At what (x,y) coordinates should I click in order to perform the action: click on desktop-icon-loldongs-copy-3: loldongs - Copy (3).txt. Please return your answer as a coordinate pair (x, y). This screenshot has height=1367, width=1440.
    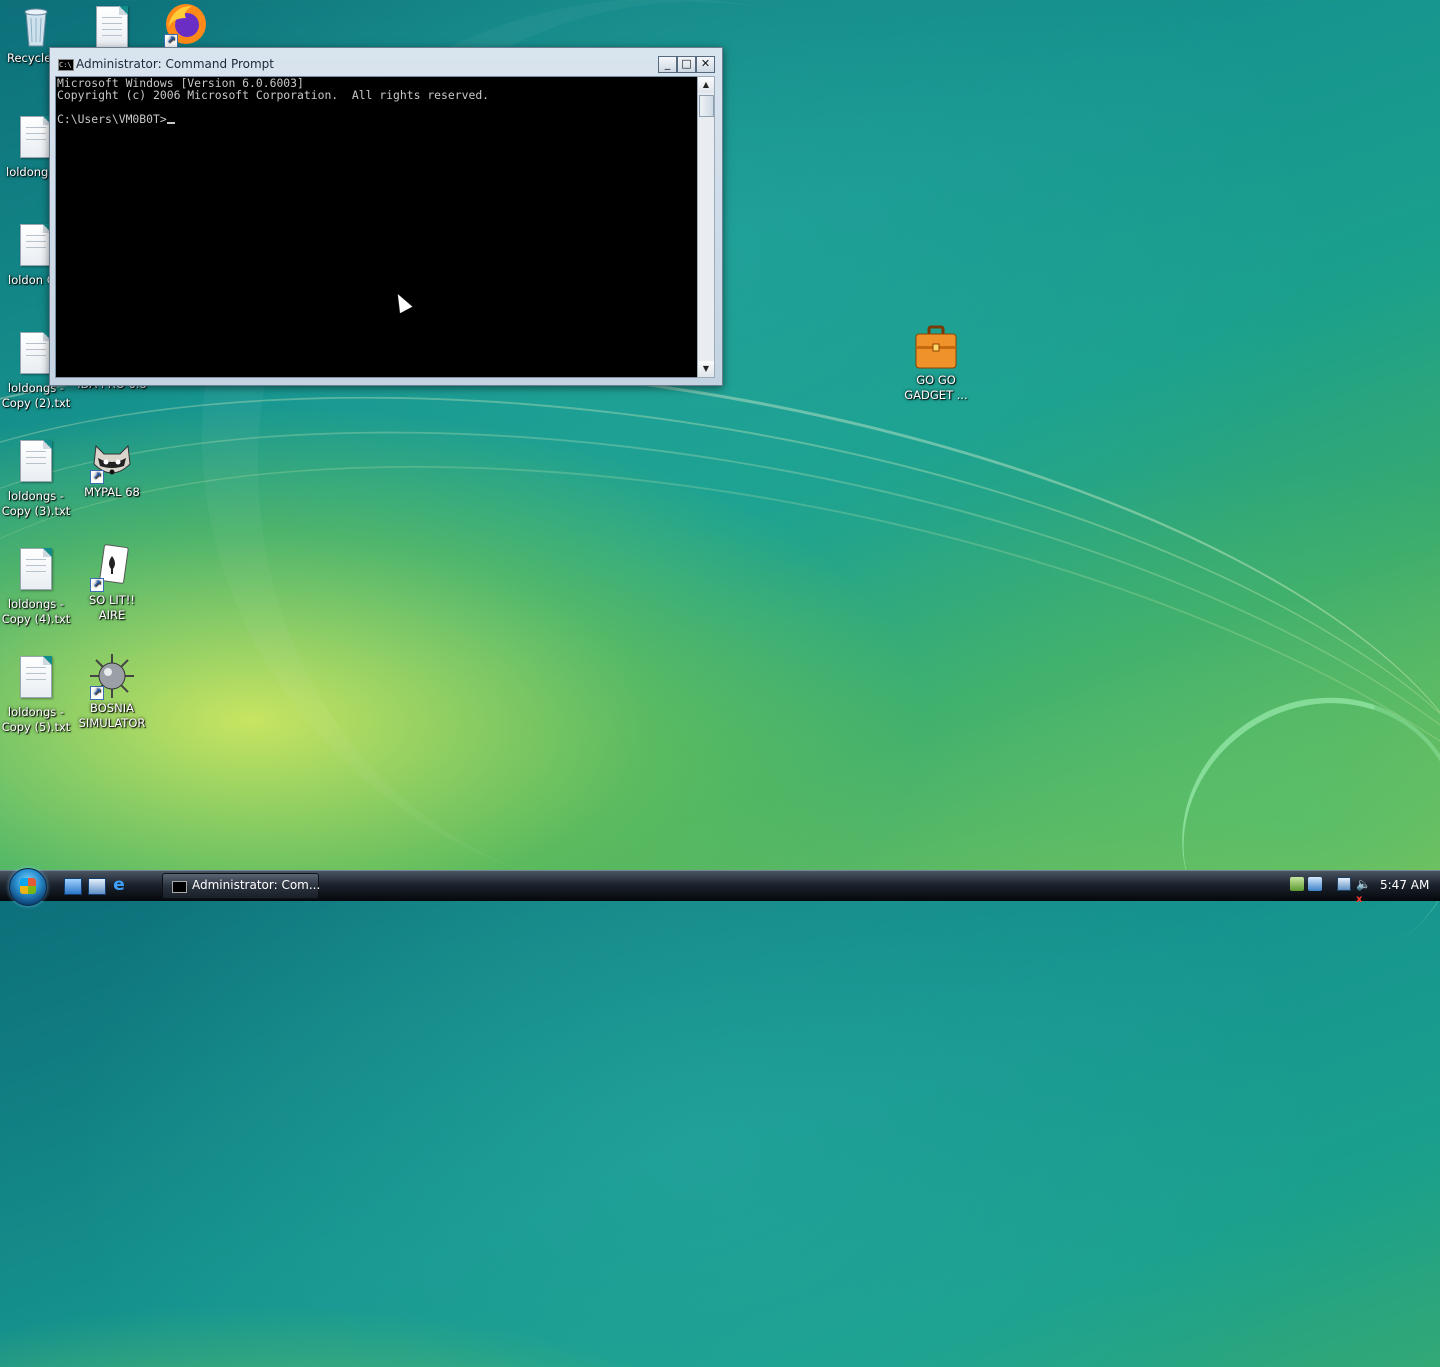
    Looking at the image, I should click on (36, 477).